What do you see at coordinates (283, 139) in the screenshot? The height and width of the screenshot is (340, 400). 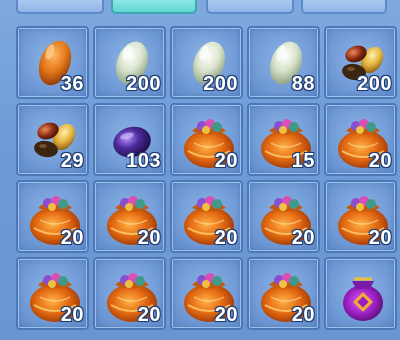 I see `inventory-slot: 15` at bounding box center [283, 139].